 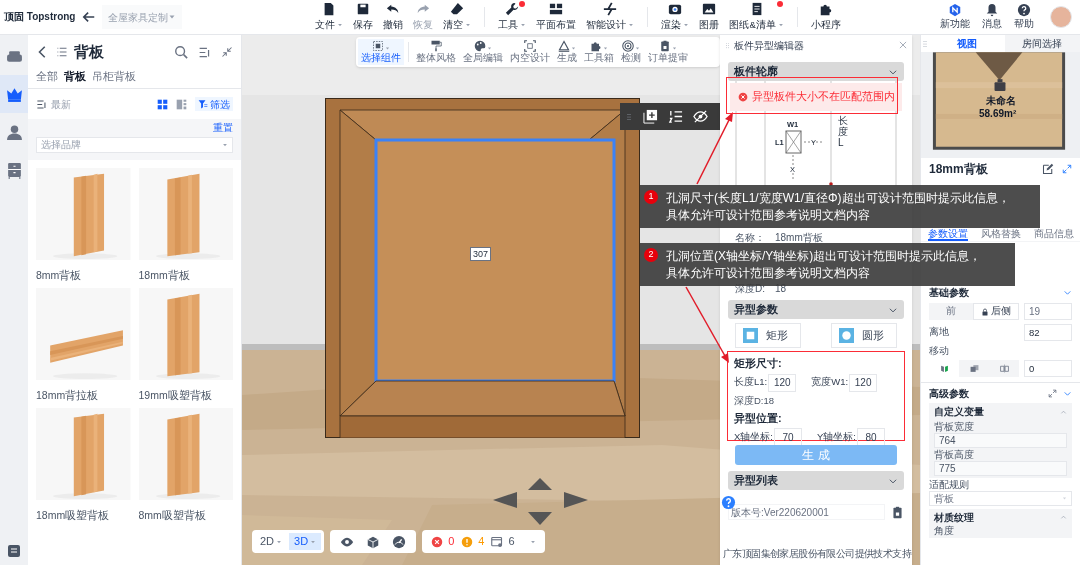 What do you see at coordinates (480, 46) in the screenshot?
I see `palette-icon` at bounding box center [480, 46].